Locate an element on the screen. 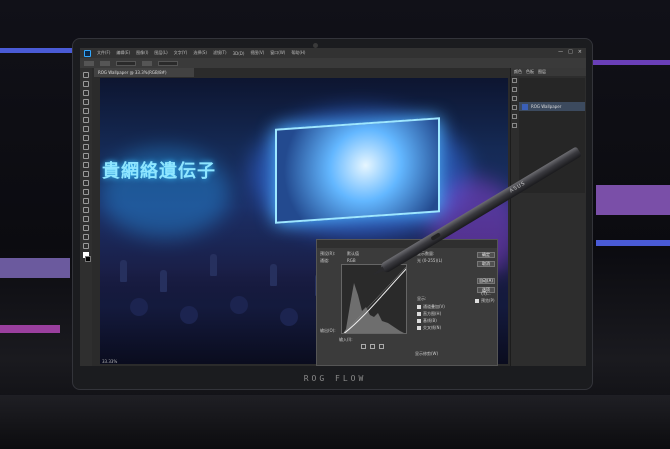  right-panels: 颜色 色板 图层 ROG Wallpaper is located at coordinates (548, 217).